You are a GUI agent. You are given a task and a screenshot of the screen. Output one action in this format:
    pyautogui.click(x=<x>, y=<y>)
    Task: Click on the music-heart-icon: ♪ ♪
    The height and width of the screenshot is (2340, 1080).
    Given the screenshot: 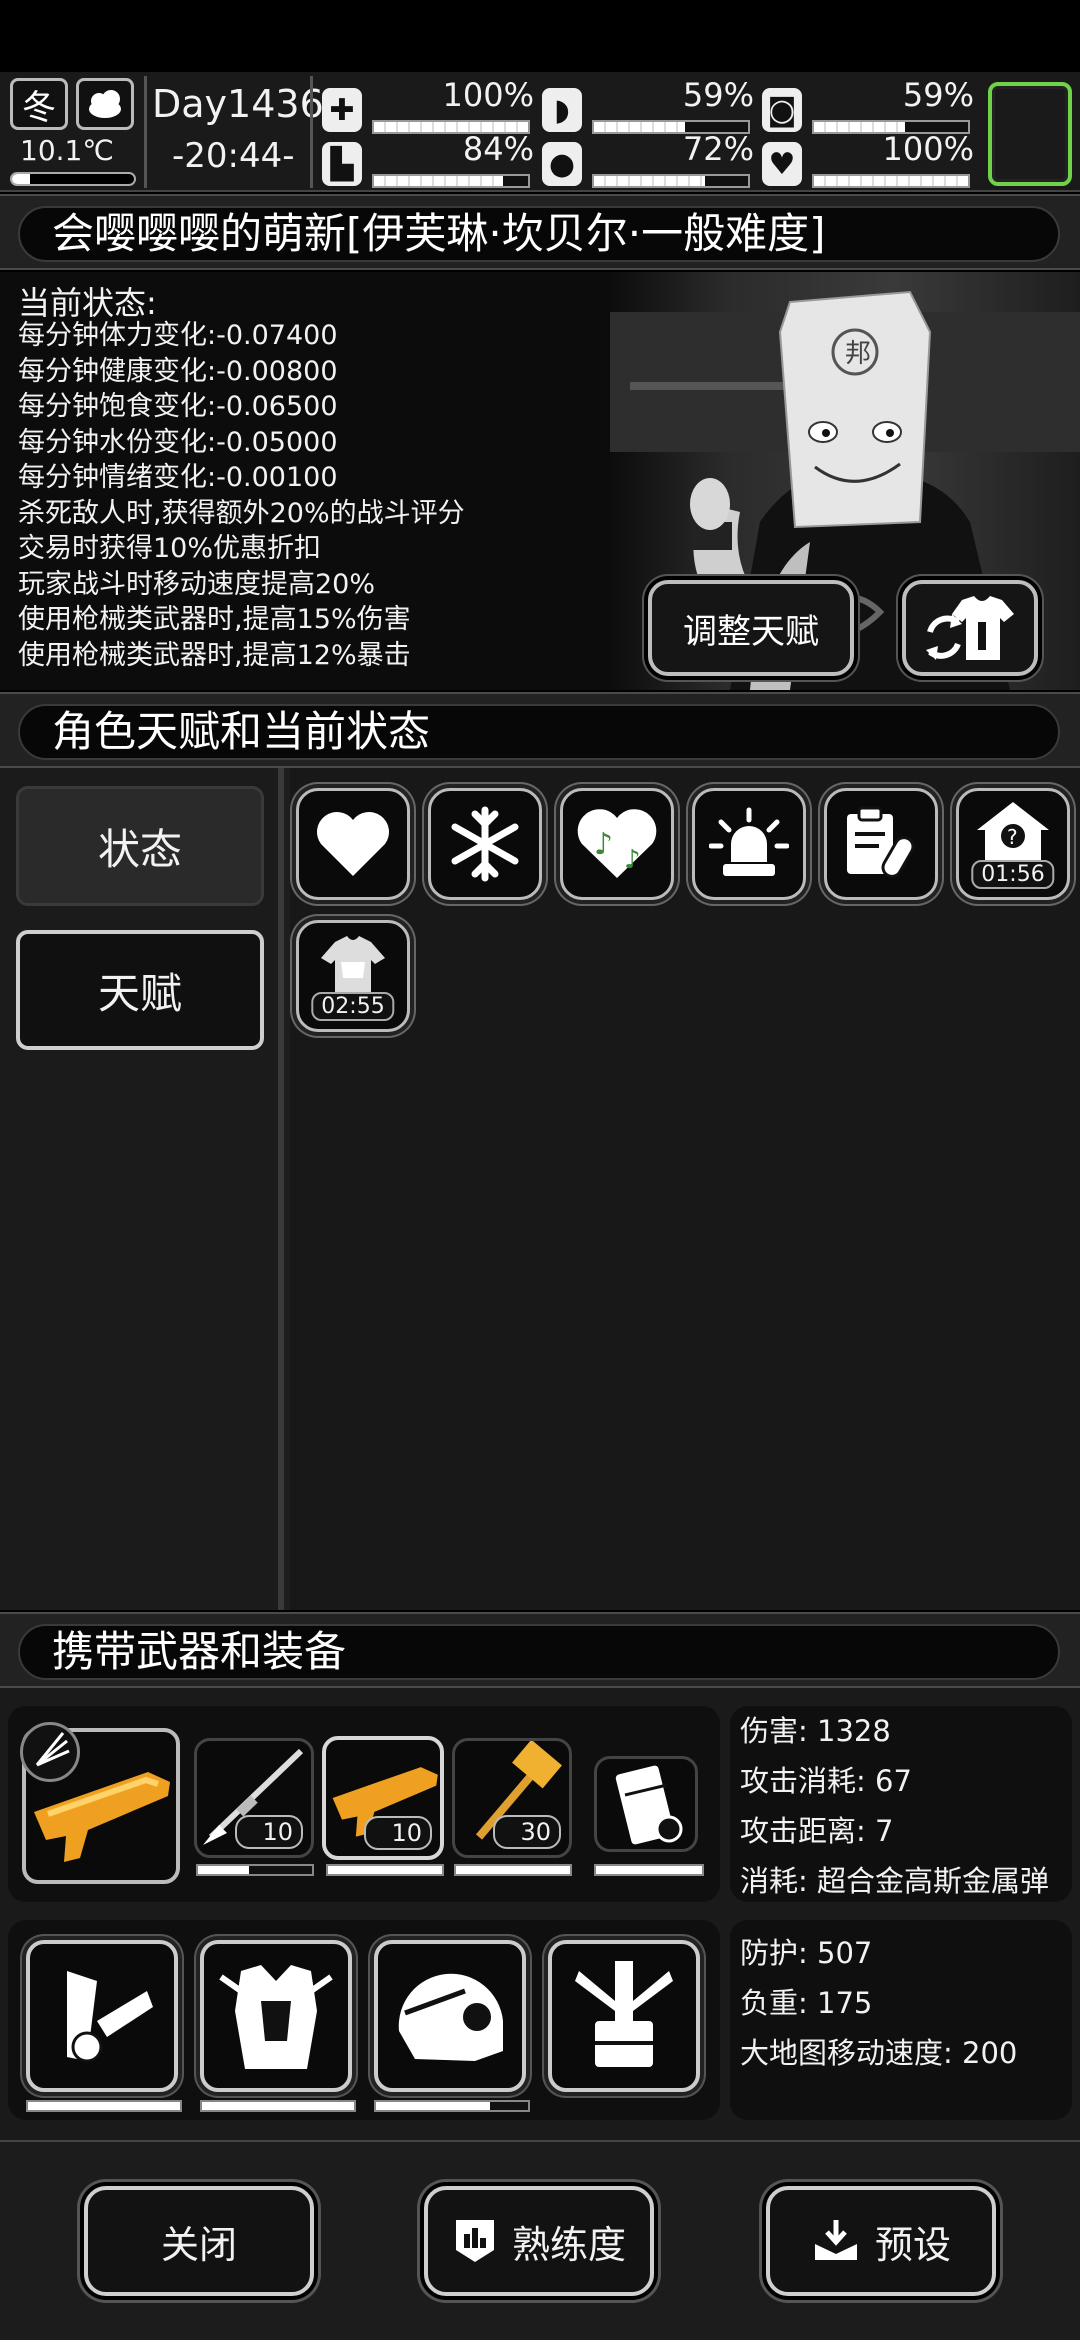 What is the action you would take?
    pyautogui.click(x=617, y=843)
    